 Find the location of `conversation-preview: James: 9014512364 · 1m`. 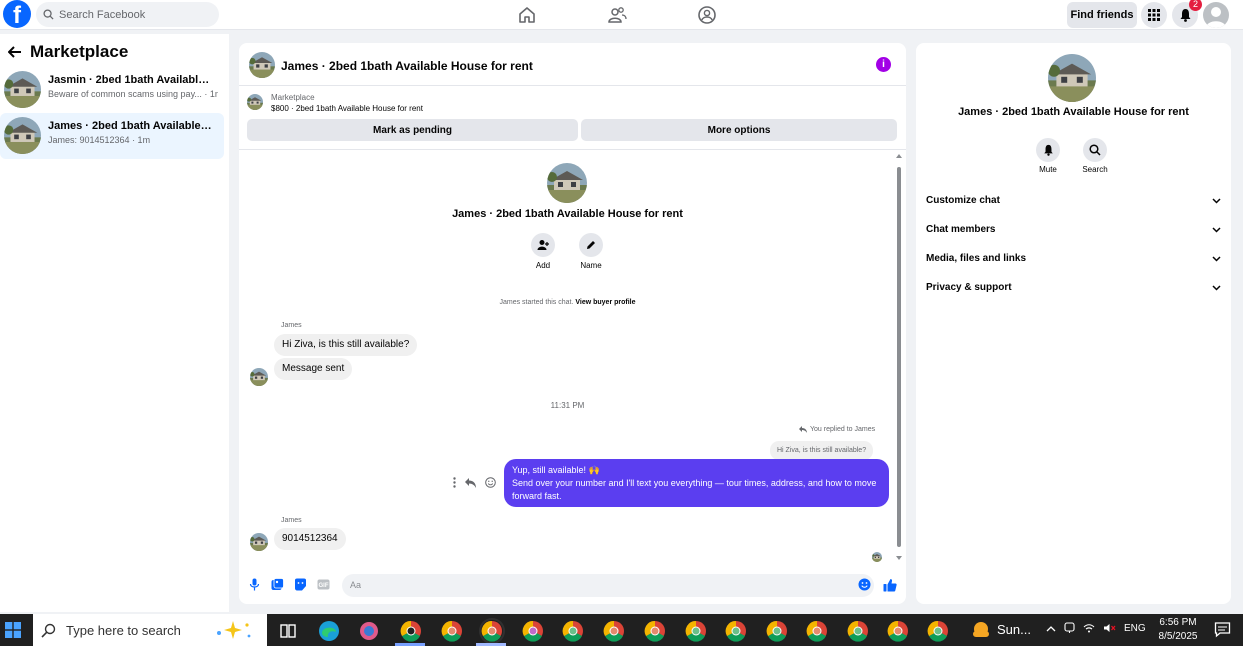

conversation-preview: James: 9014512364 · 1m is located at coordinates (99, 140).